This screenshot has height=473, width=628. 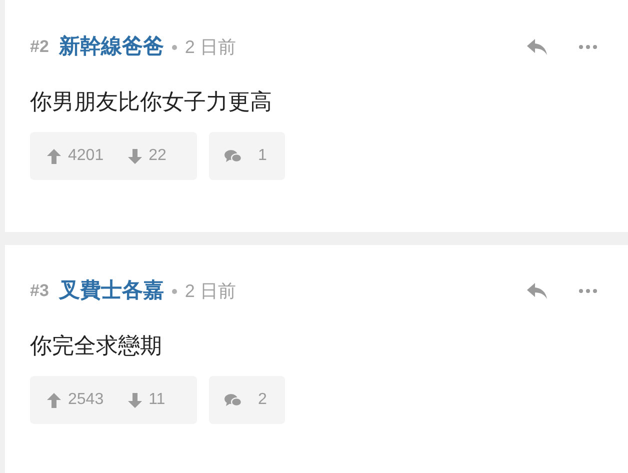 What do you see at coordinates (146, 156) in the screenshot?
I see `downvote-button: 22` at bounding box center [146, 156].